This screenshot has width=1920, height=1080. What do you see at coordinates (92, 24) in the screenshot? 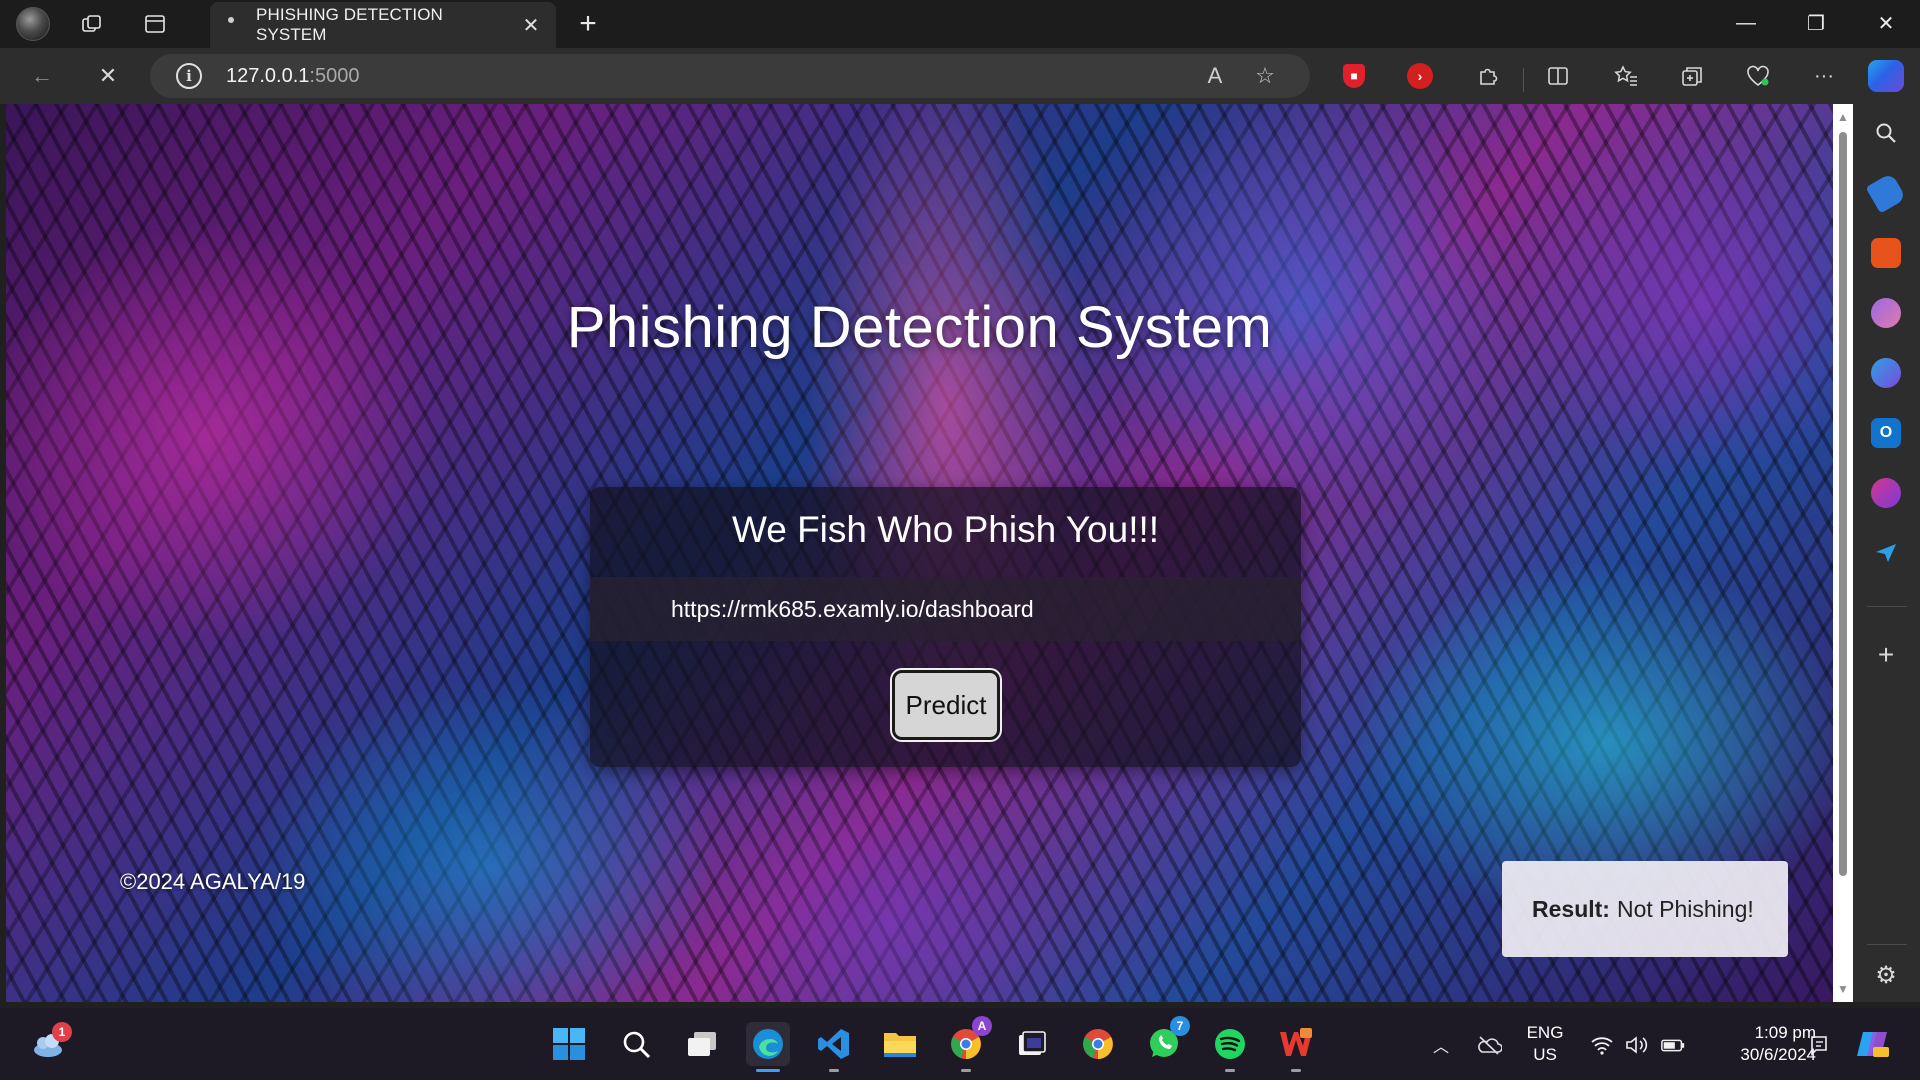
I see `workspaces-icon` at bounding box center [92, 24].